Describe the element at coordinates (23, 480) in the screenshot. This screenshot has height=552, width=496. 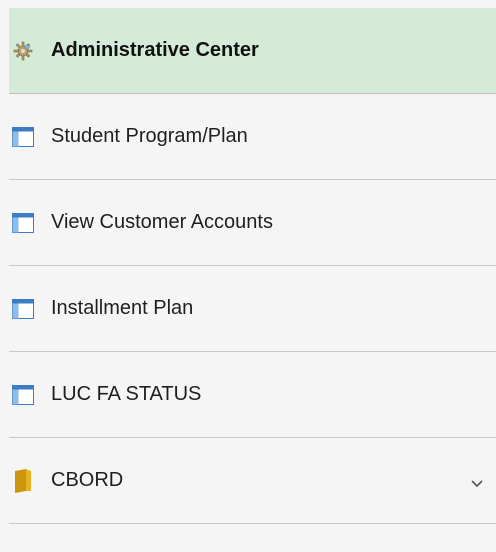
I see `folder-icon` at that location.